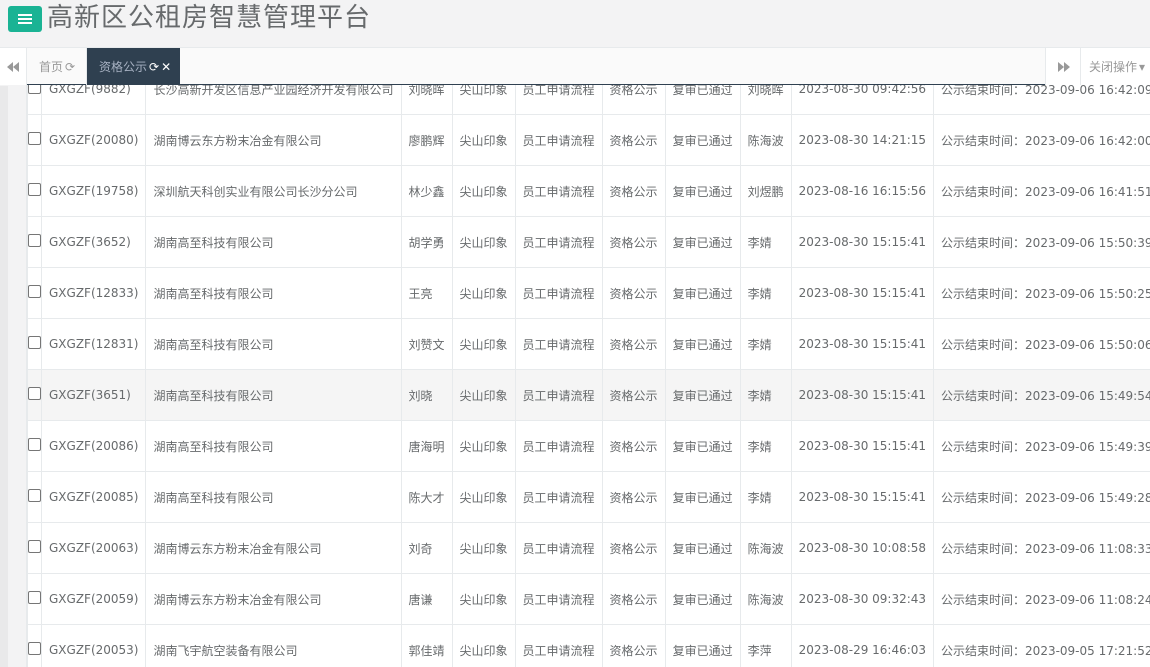 This screenshot has width=1150, height=667. I want to click on cell-name: 廖鹏辉, so click(426, 140).